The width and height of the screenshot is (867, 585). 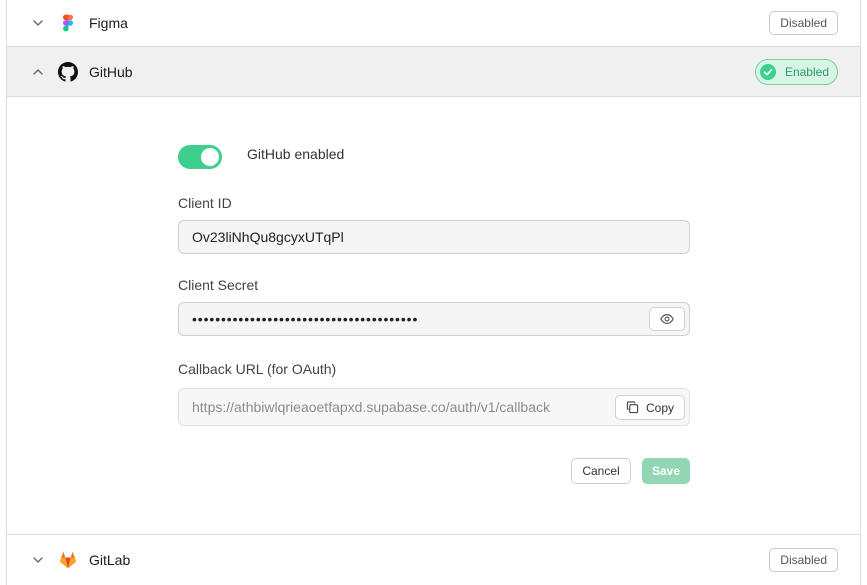 I want to click on copy-button: Copy, so click(x=649, y=407).